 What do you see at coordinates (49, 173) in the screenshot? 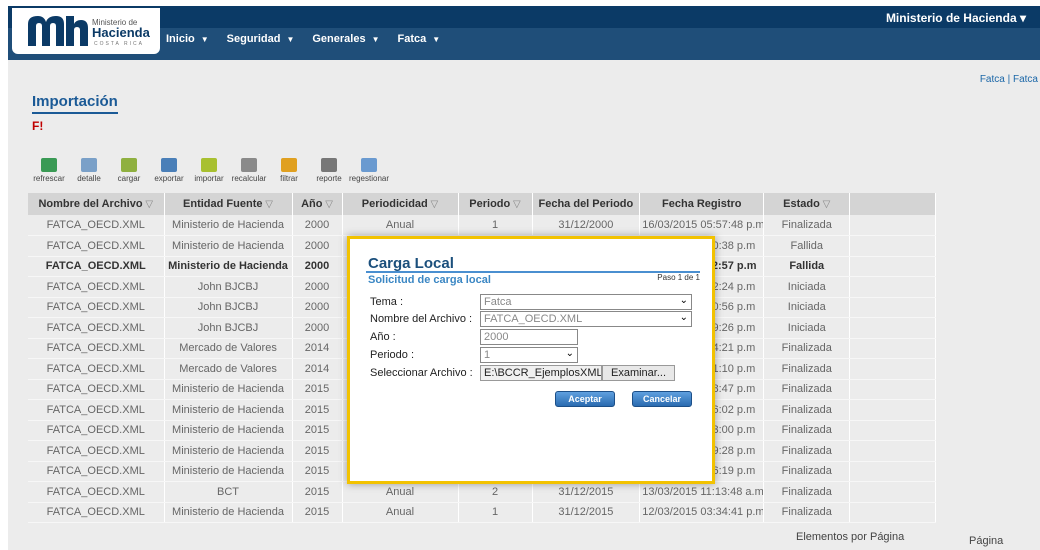
I see `toolbar-button-refrescar: refrescar` at bounding box center [49, 173].